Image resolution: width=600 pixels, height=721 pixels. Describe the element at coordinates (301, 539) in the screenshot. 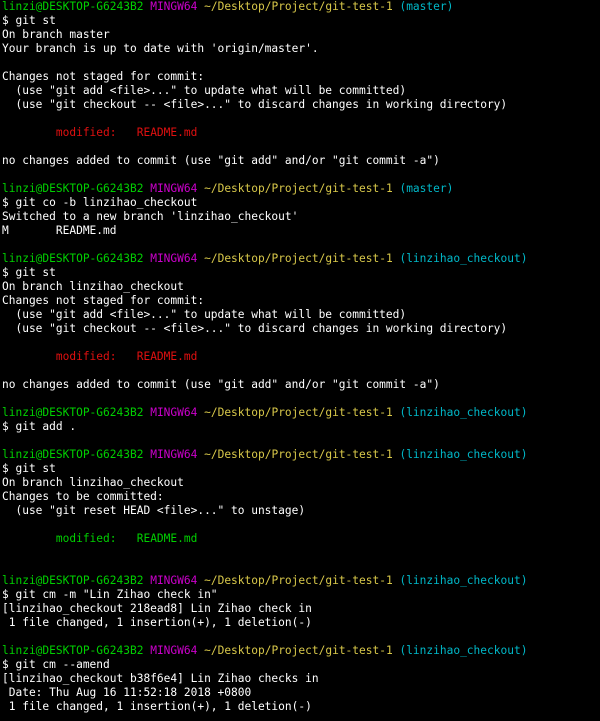

I see `staged-file-line: modified: README.md` at that location.